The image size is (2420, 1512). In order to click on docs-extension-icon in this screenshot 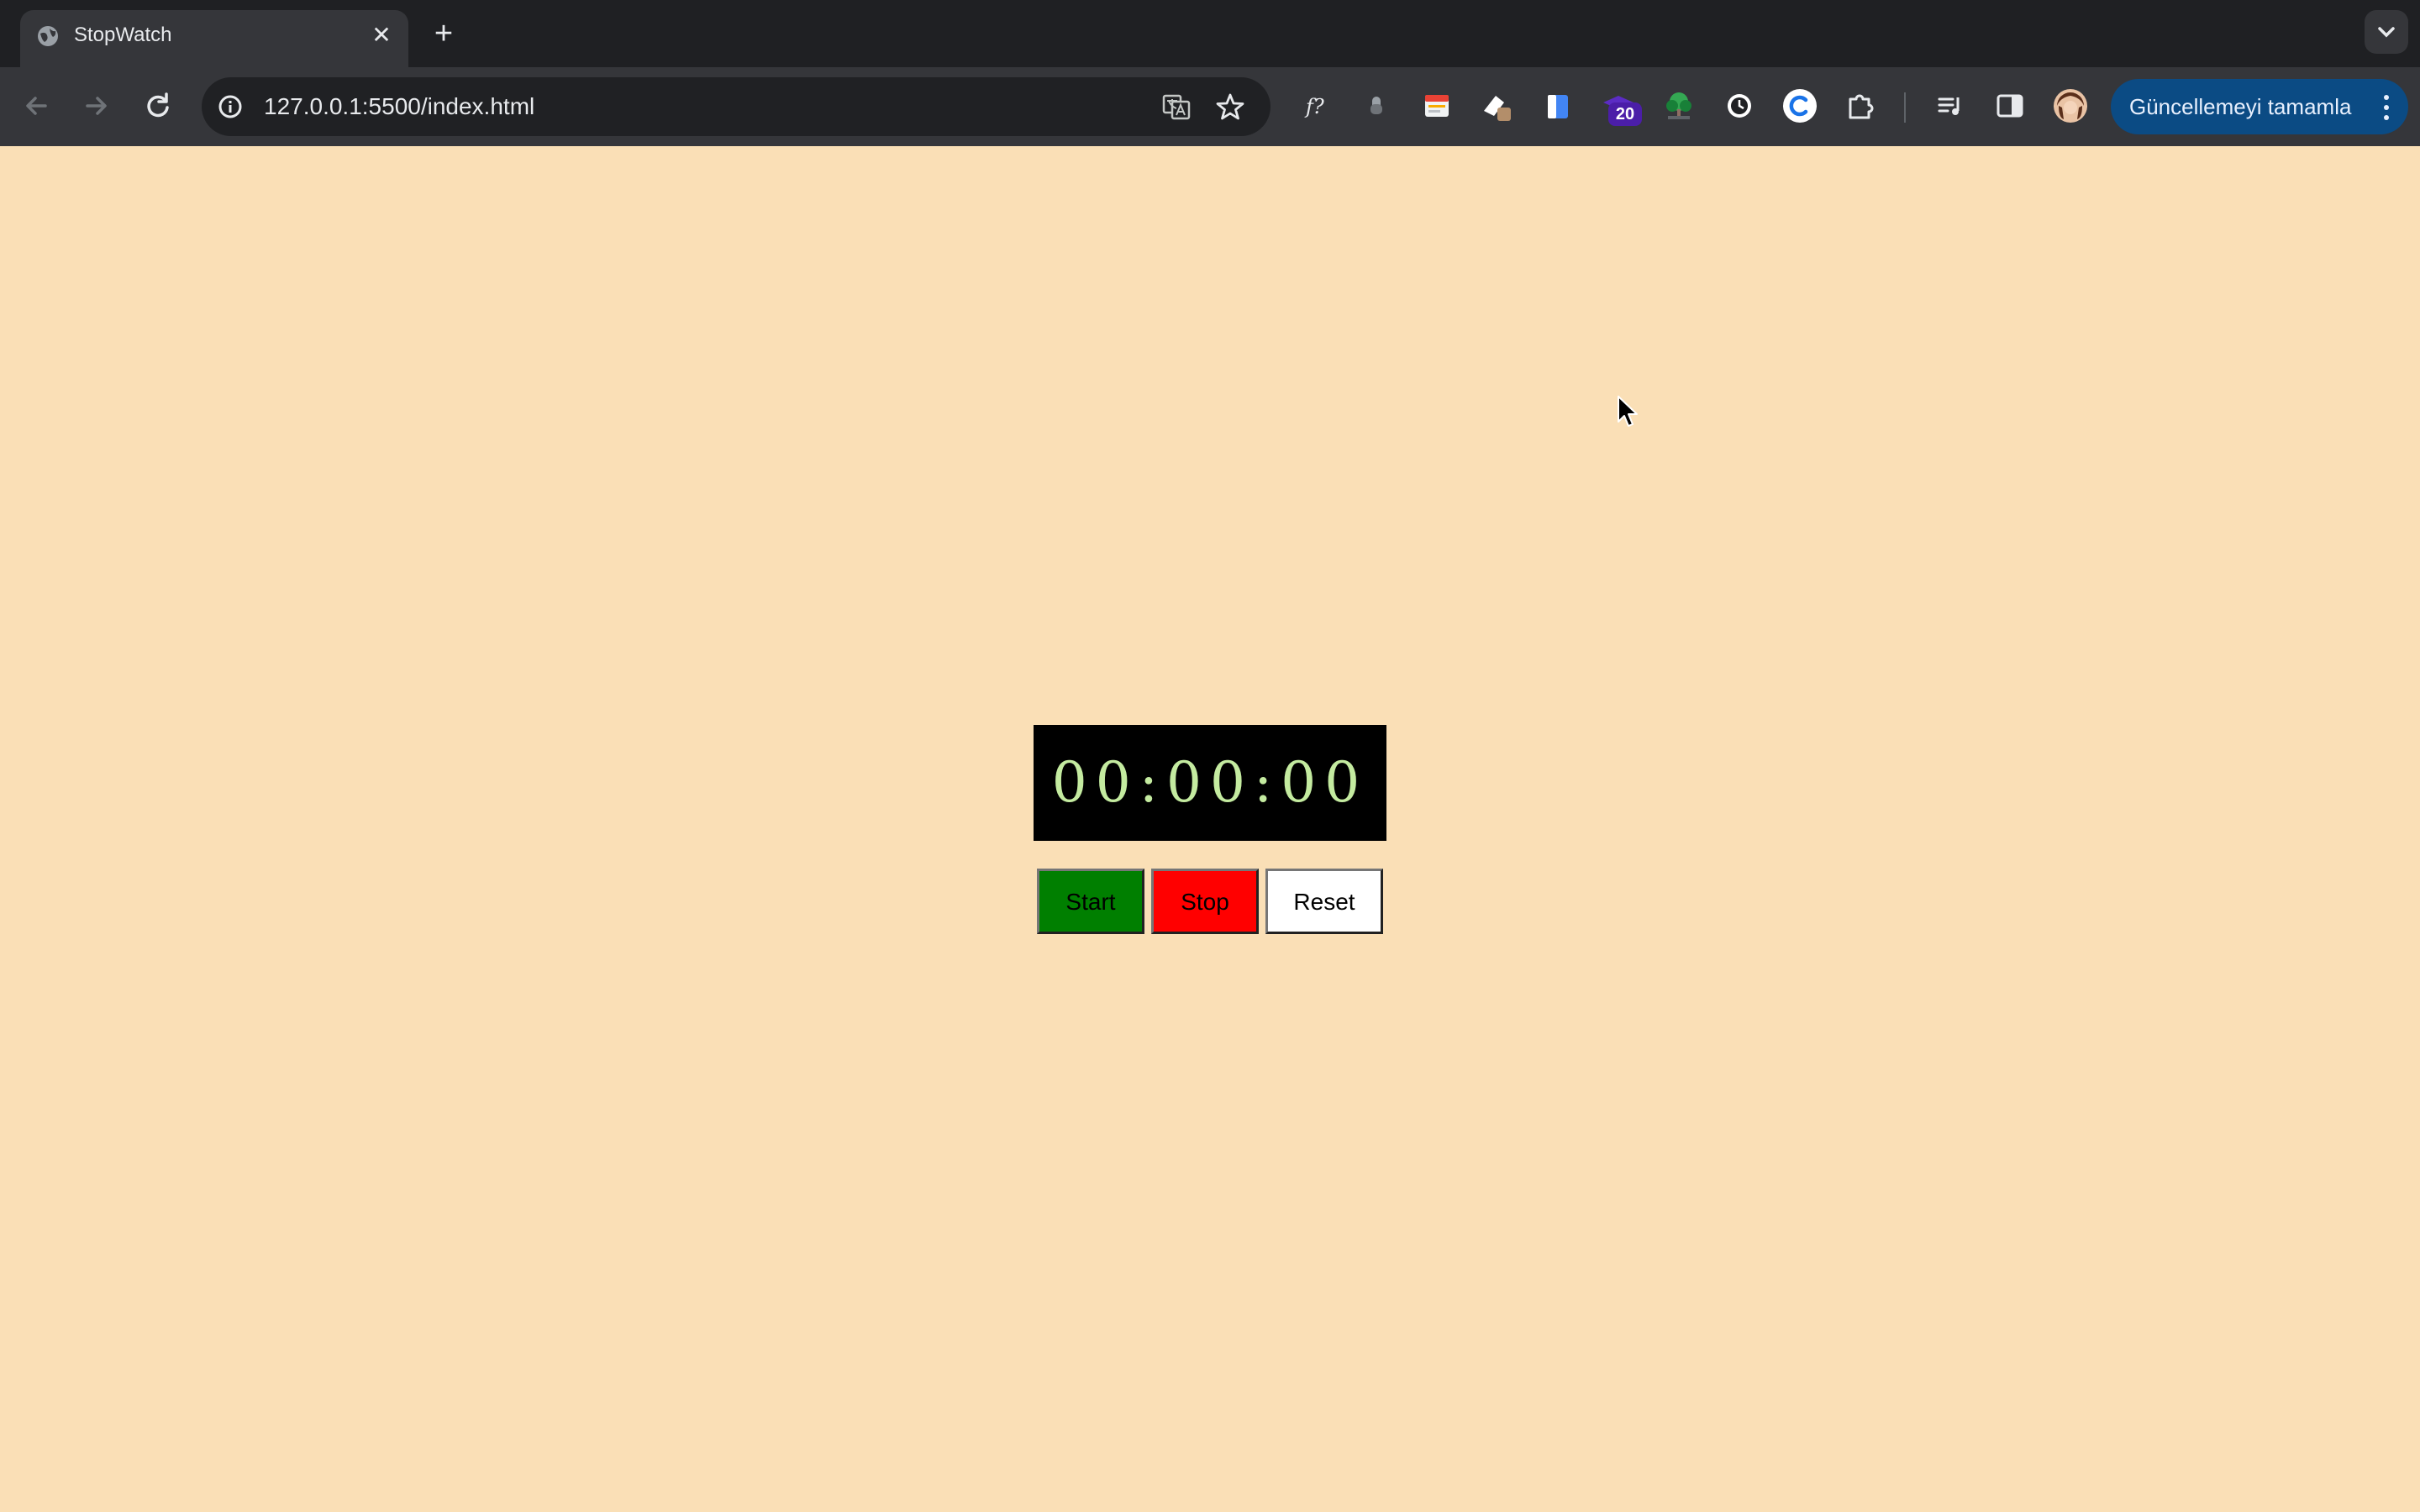, I will do `click(1558, 105)`.